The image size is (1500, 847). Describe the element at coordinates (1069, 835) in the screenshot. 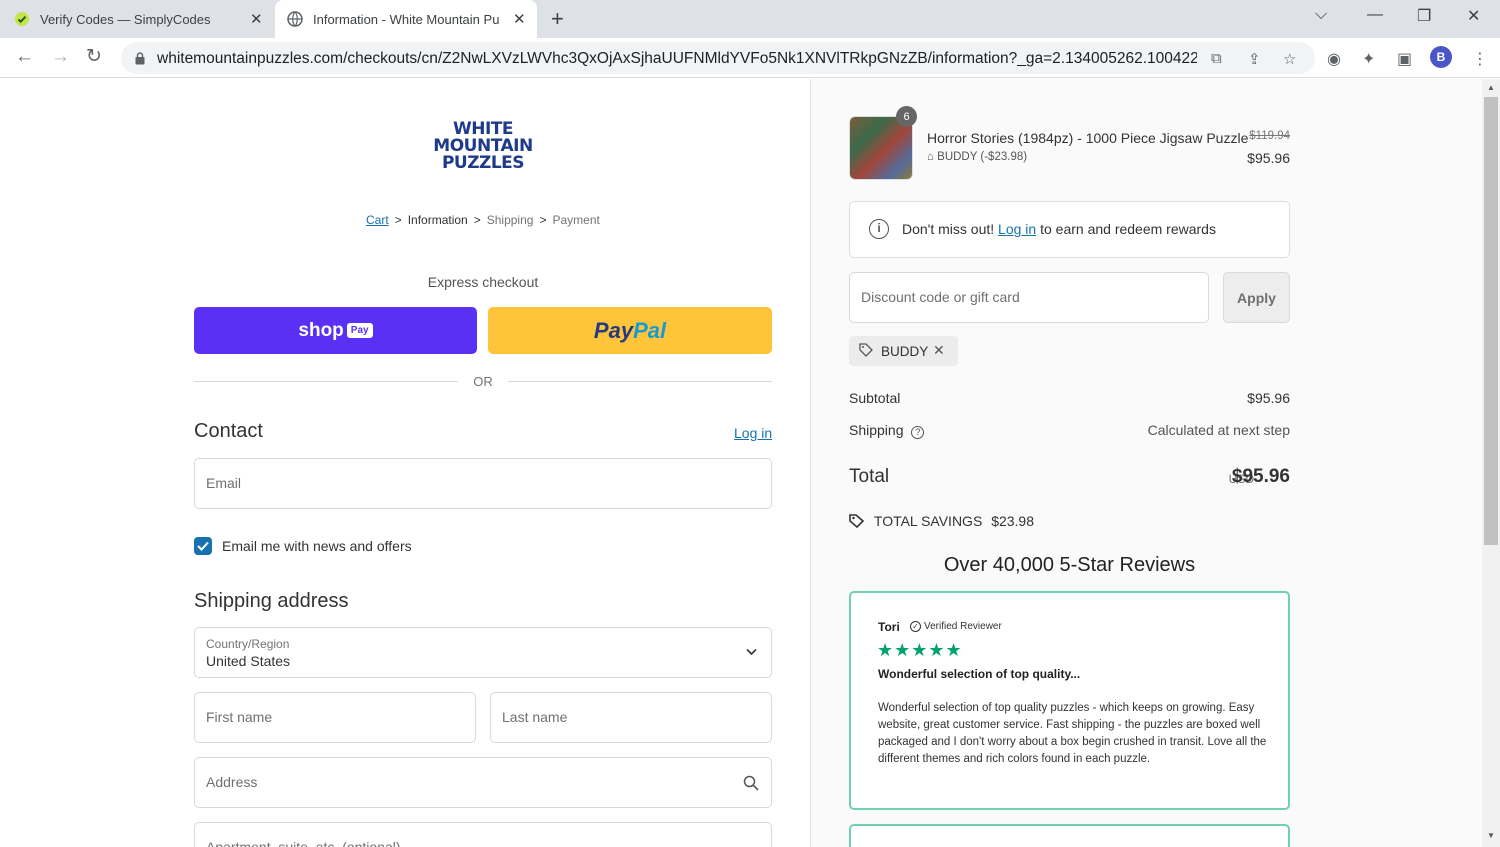

I see `review-card` at that location.